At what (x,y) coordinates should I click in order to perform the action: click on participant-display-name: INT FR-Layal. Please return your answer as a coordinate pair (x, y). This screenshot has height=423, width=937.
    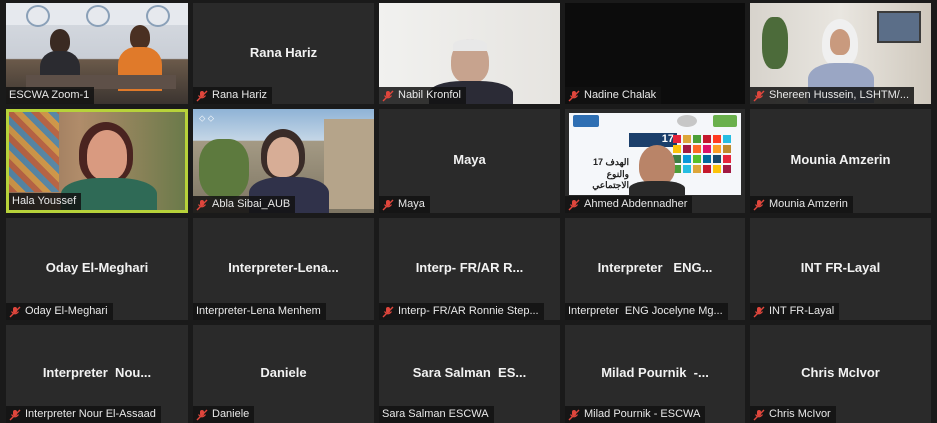
    Looking at the image, I should click on (840, 267).